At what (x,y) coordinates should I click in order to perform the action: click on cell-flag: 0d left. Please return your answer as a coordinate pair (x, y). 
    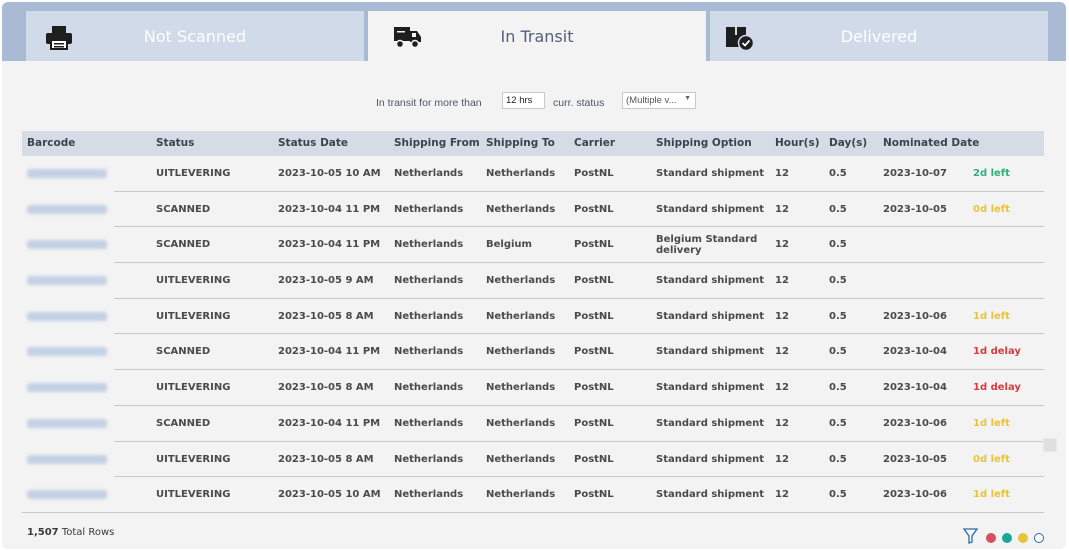
    Looking at the image, I should click on (991, 459).